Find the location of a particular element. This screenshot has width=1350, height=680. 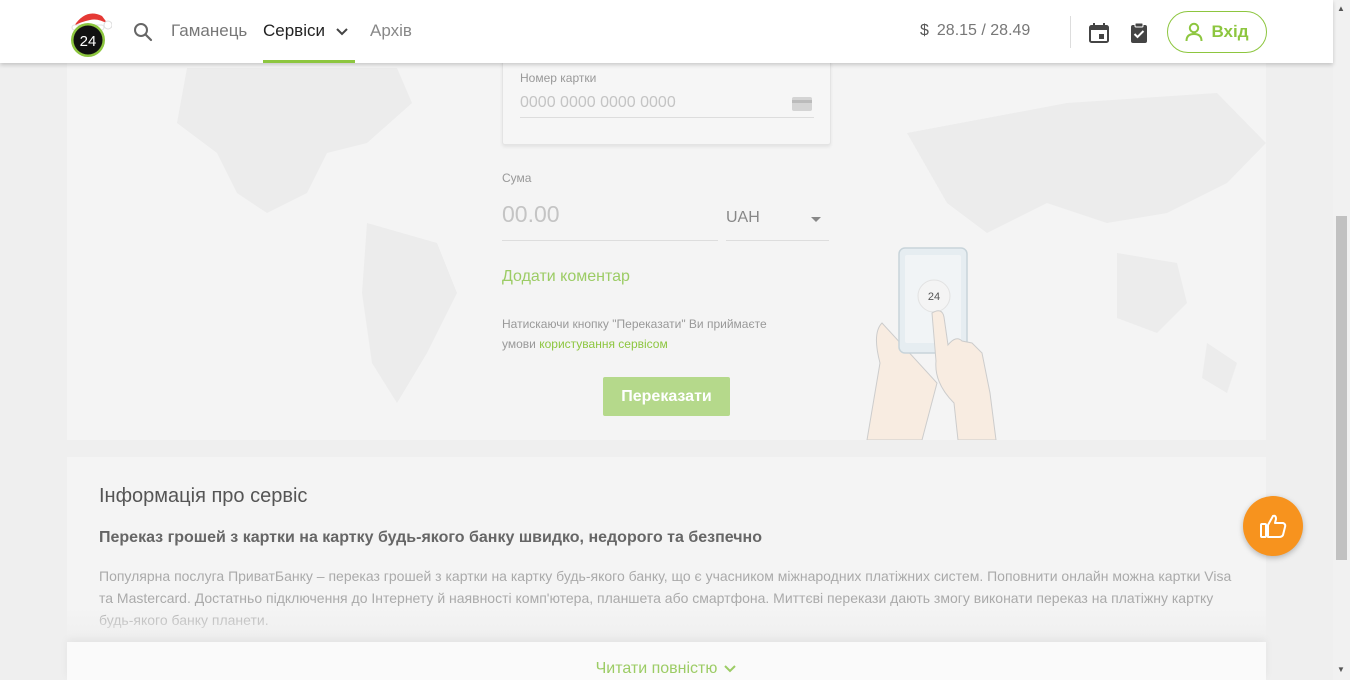

feedback-button is located at coordinates (1273, 526).